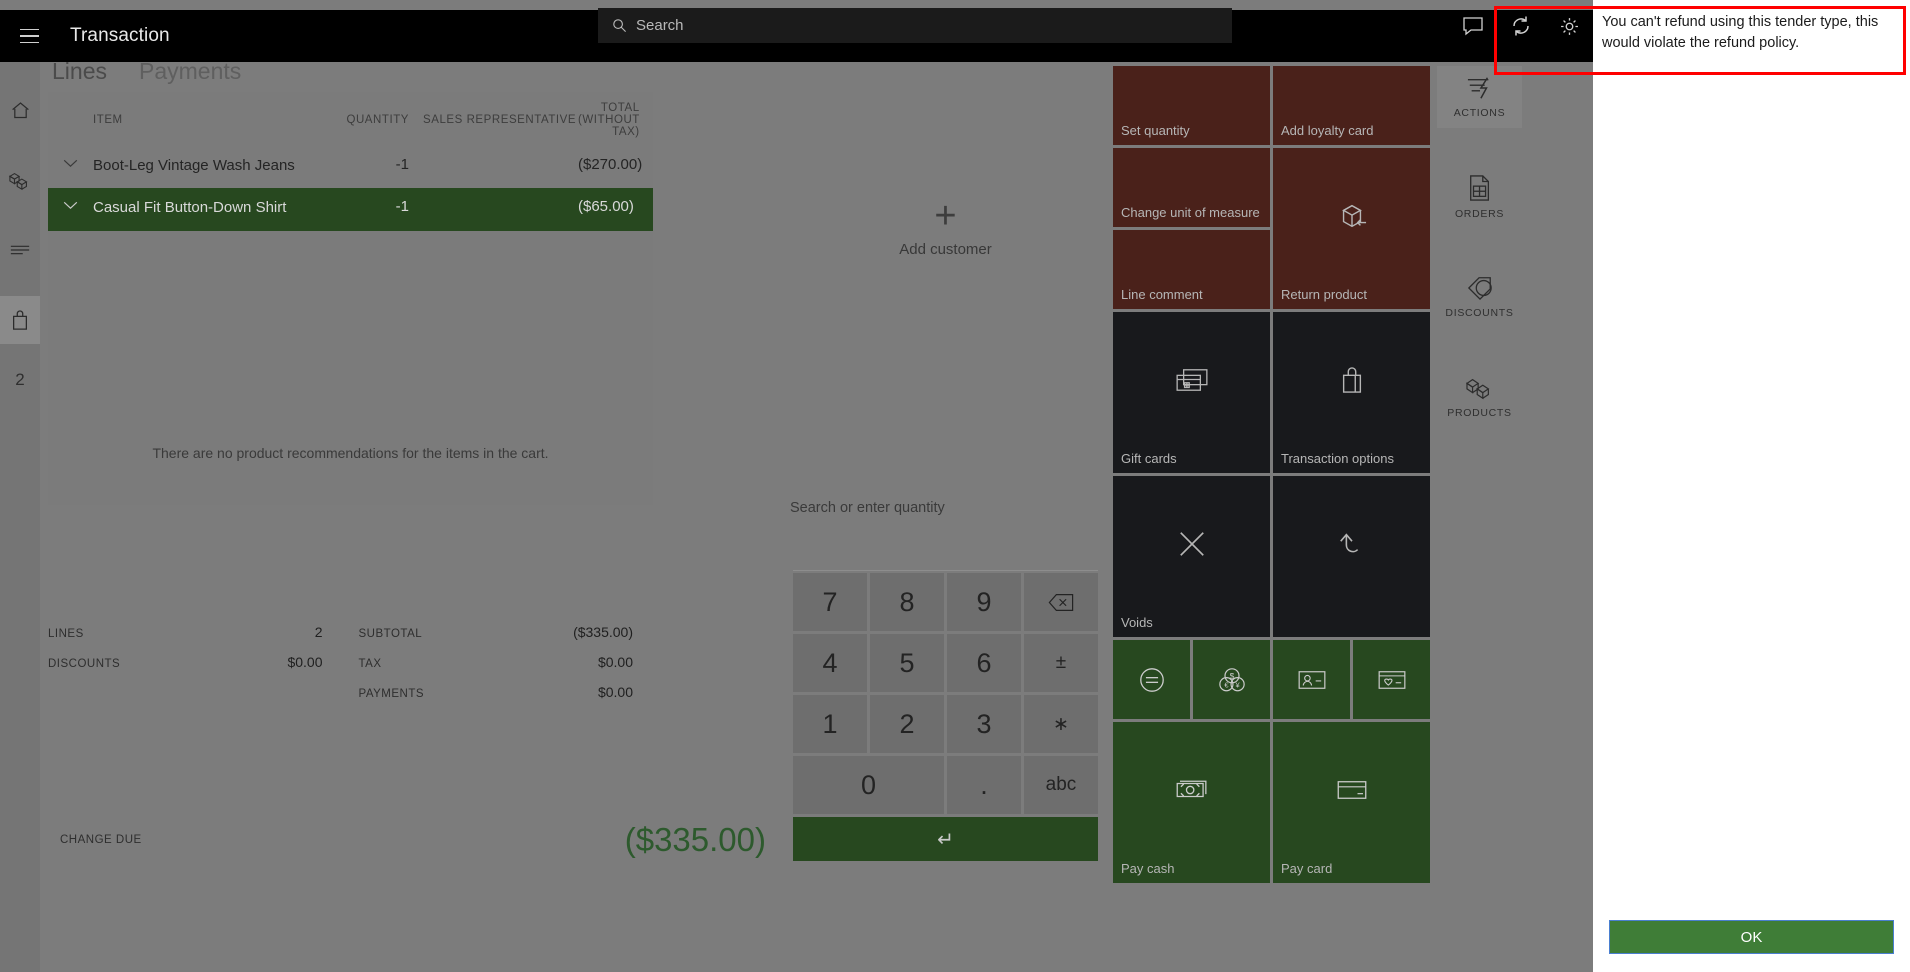 The width and height of the screenshot is (1910, 972). Describe the element at coordinates (1190, 213) in the screenshot. I see `tile-label: Change unit of measure` at that location.